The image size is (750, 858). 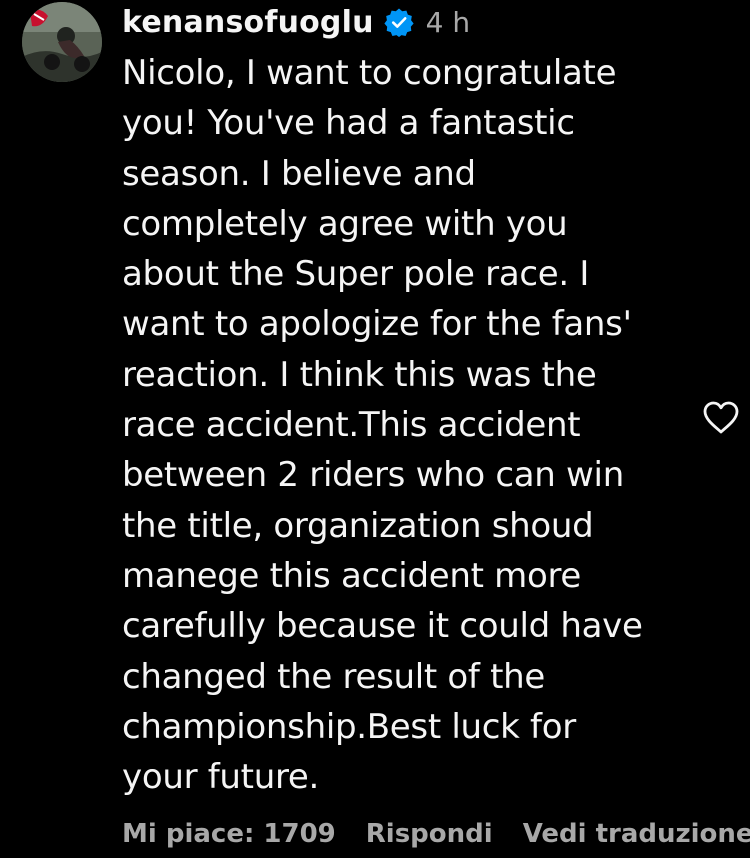 I want to click on comment-text-line: manege this accident more, so click(x=352, y=575).